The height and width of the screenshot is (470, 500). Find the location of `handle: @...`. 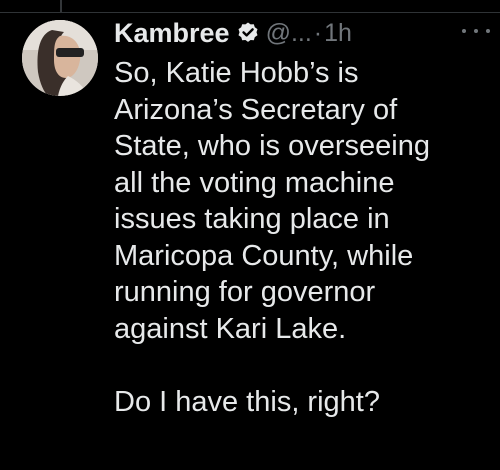

handle: @... is located at coordinates (289, 33).